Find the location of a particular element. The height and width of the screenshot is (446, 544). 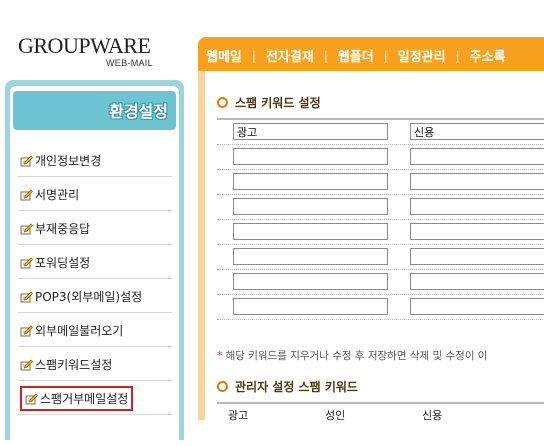

nav-item-2: 웹폴더 is located at coordinates (356, 55).